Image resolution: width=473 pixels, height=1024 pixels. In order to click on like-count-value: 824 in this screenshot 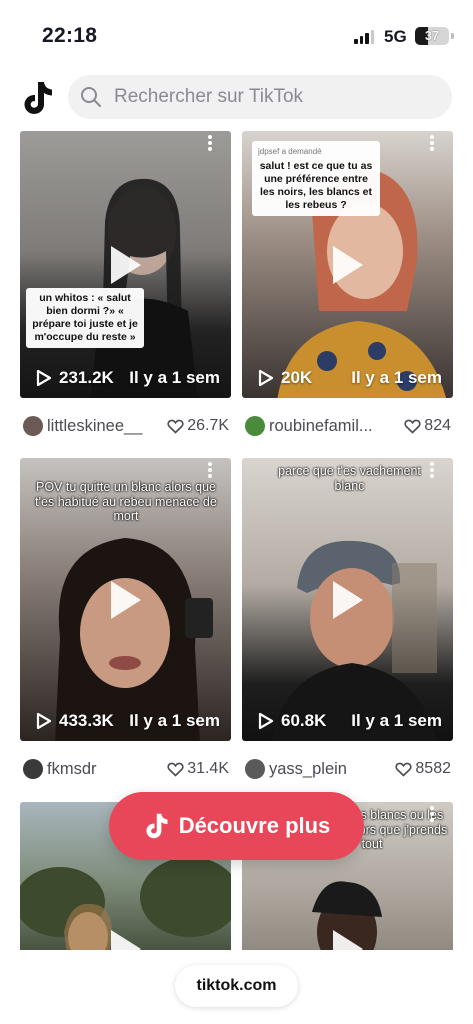, I will do `click(437, 425)`.